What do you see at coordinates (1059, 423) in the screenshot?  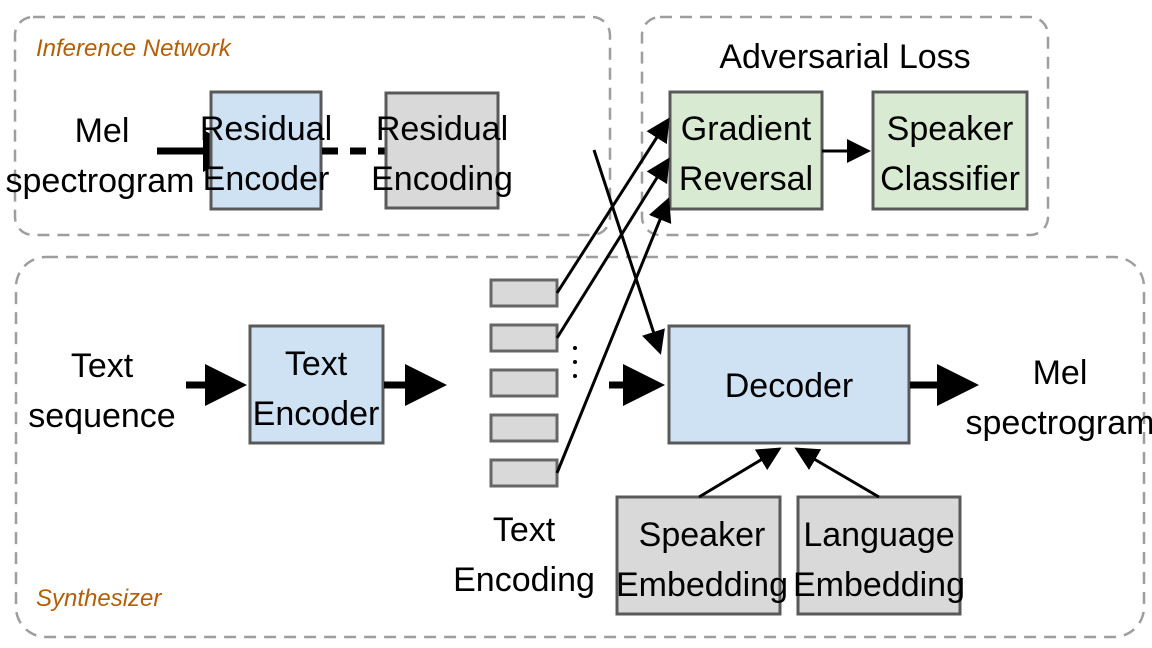 I see `mel-output-line2: spectrogram` at bounding box center [1059, 423].